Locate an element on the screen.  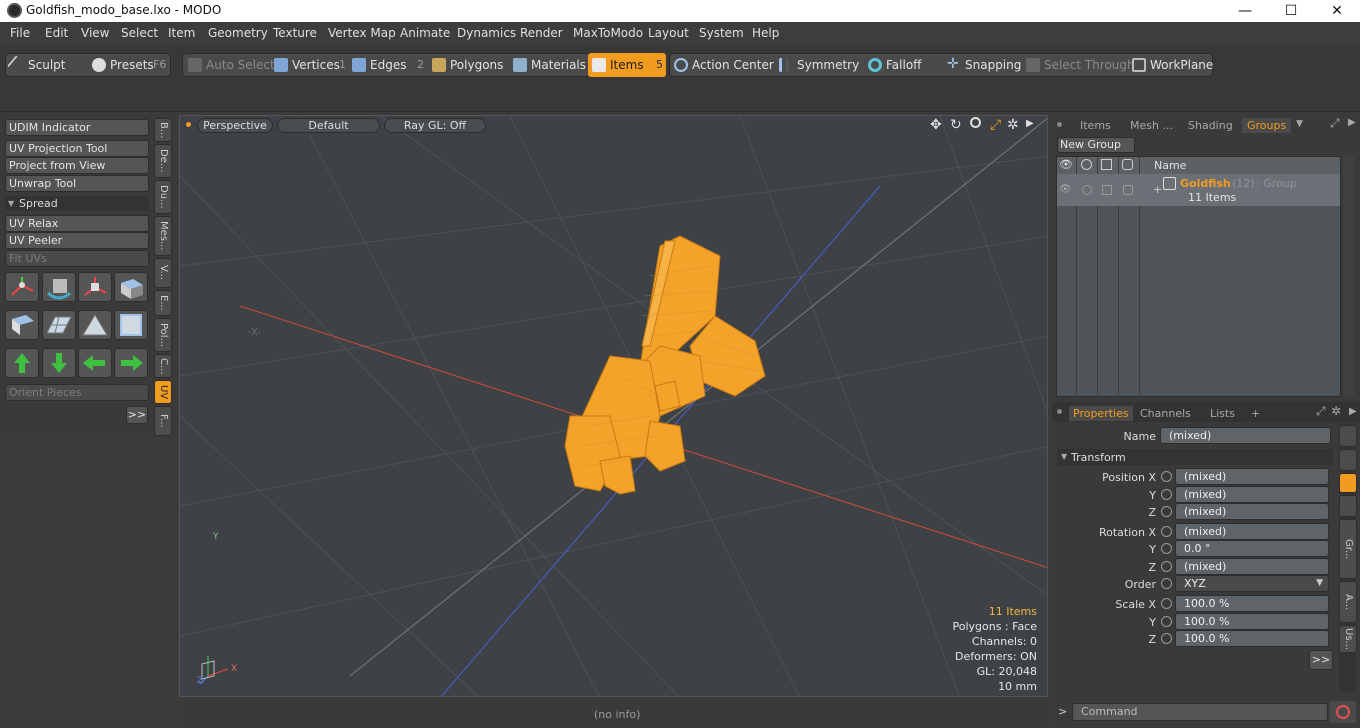
select-through-button: Select Through is located at coordinates (1079, 65).